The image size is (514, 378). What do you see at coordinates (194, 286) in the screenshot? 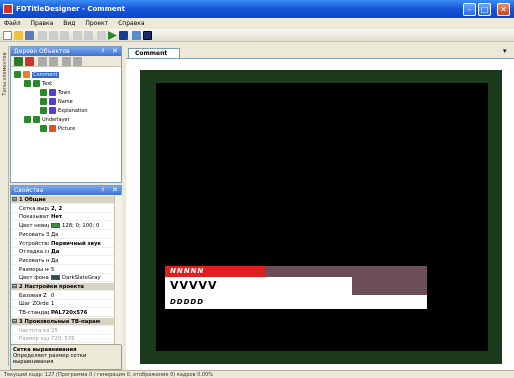
I see `name-text: VVVVV` at bounding box center [194, 286].